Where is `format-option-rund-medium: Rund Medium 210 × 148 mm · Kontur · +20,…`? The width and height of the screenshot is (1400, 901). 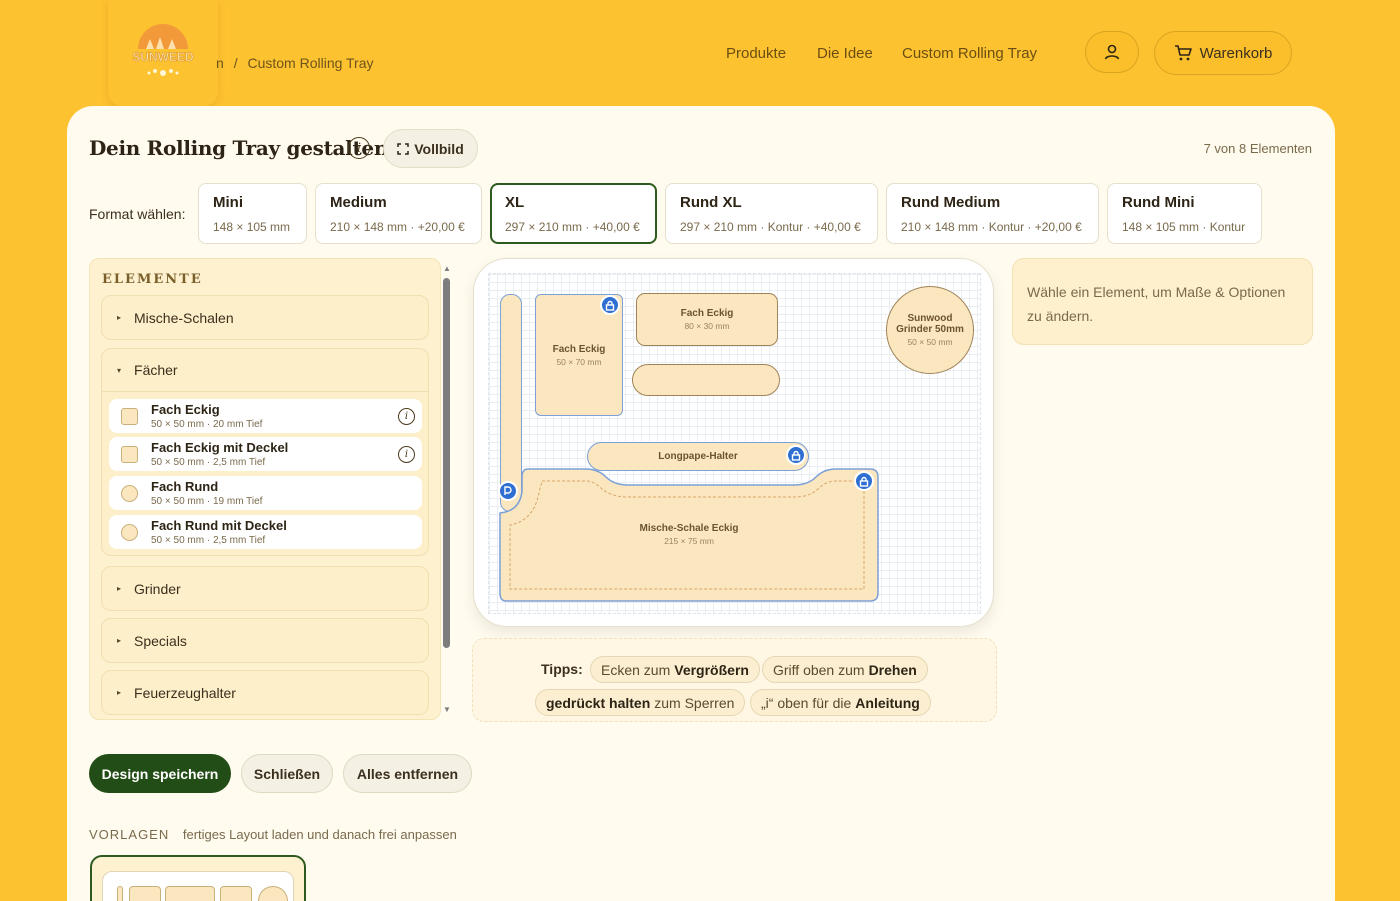 format-option-rund-medium: Rund Medium 210 × 148 mm · Kontur · +20,… is located at coordinates (992, 213).